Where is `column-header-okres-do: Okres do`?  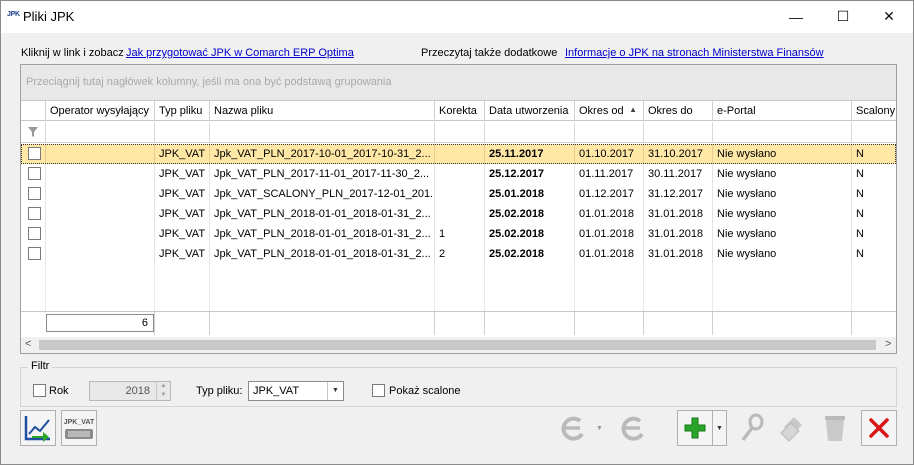 column-header-okres-do: Okres do is located at coordinates (678, 111).